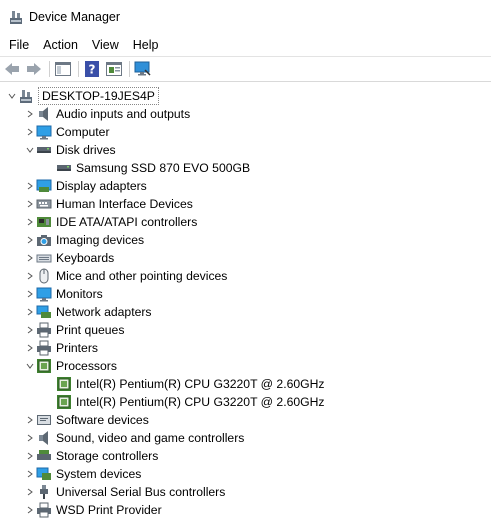  I want to click on tree-item-label: Audio inputs and outputs, so click(123, 114).